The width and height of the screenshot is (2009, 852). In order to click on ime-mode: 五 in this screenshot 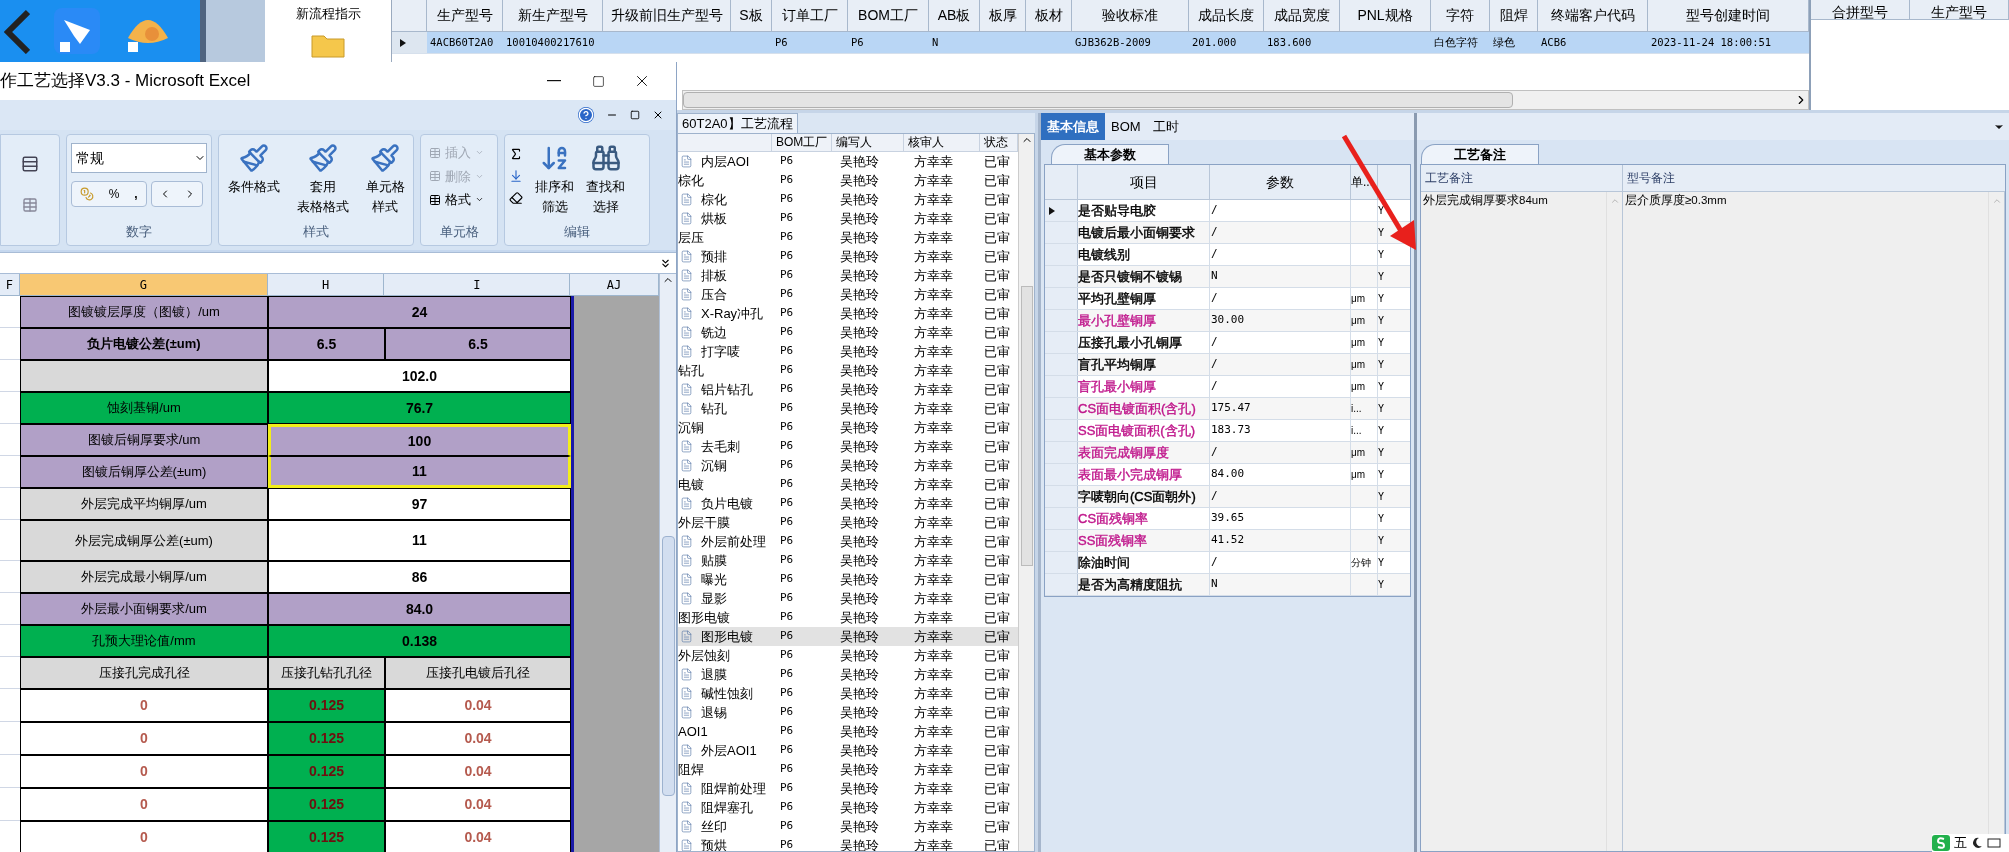, I will do `click(1960, 842)`.